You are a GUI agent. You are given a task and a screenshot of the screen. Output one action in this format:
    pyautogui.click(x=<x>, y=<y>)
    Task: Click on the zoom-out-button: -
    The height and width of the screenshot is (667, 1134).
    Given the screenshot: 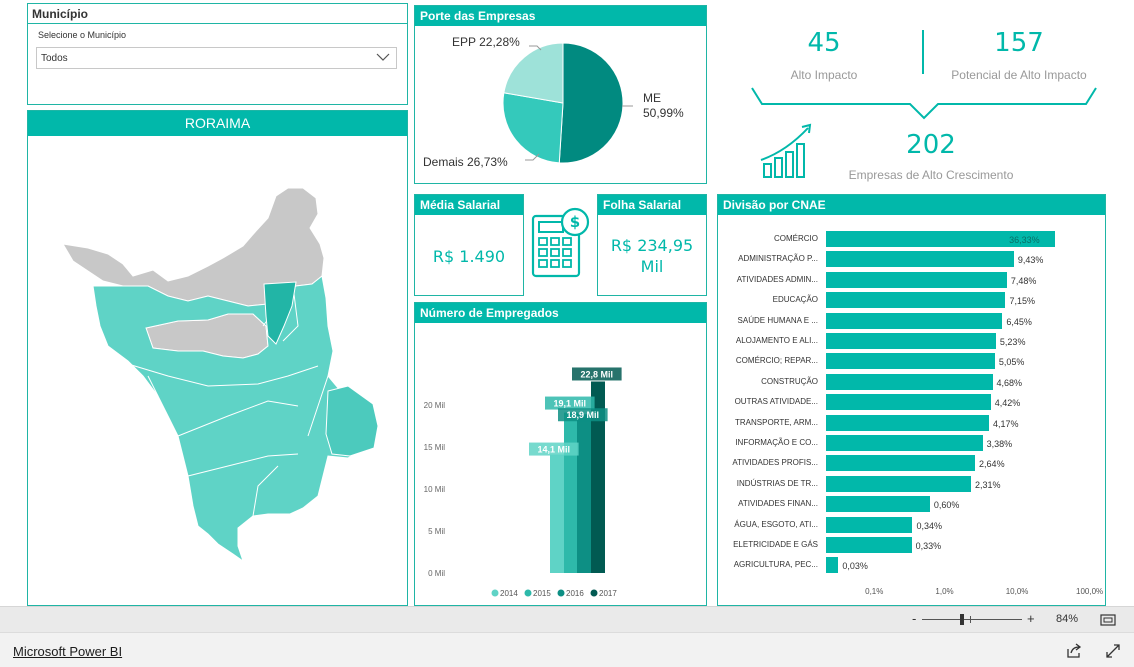 What is the action you would take?
    pyautogui.click(x=914, y=618)
    